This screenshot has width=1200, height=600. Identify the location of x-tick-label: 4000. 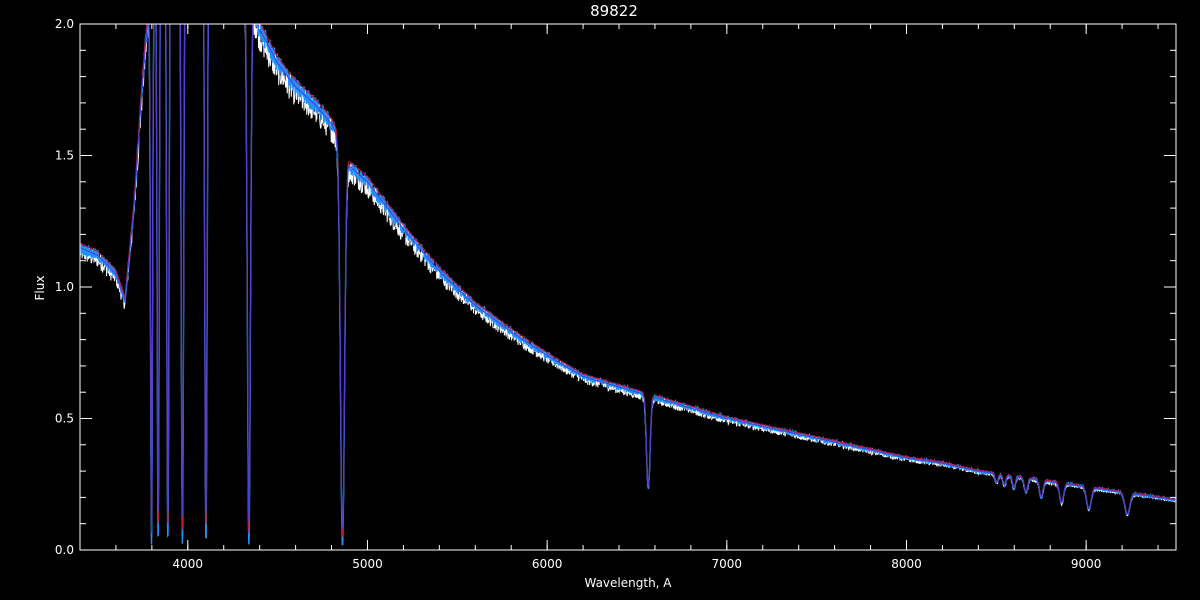
(188, 564).